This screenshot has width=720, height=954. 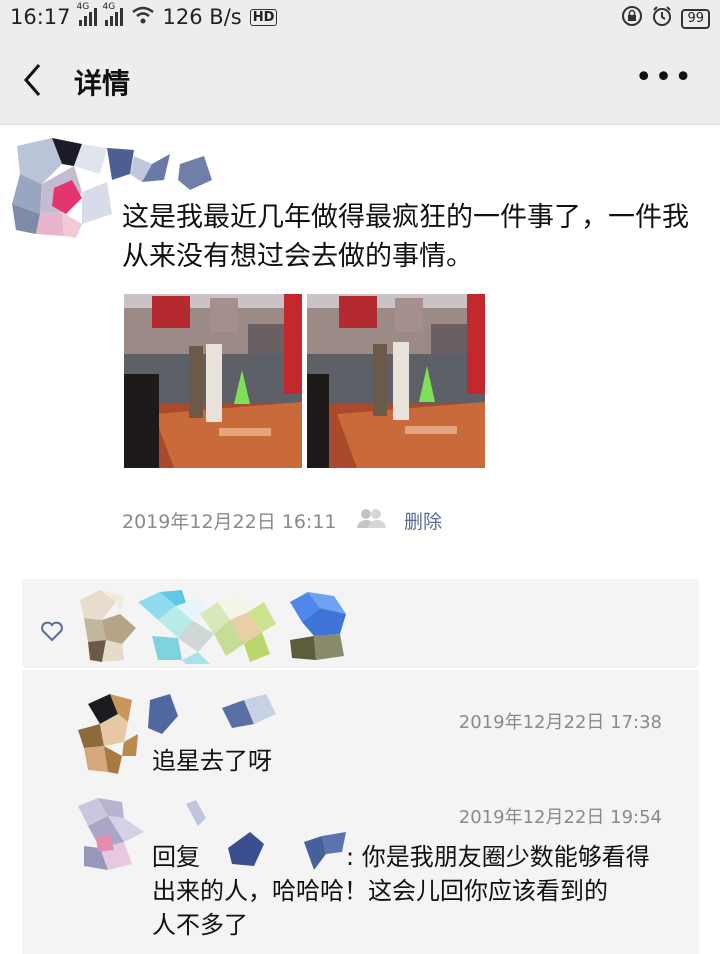 I want to click on status-bar: 16:17 4G 4G 126 B/s HD 99, so click(x=360, y=18).